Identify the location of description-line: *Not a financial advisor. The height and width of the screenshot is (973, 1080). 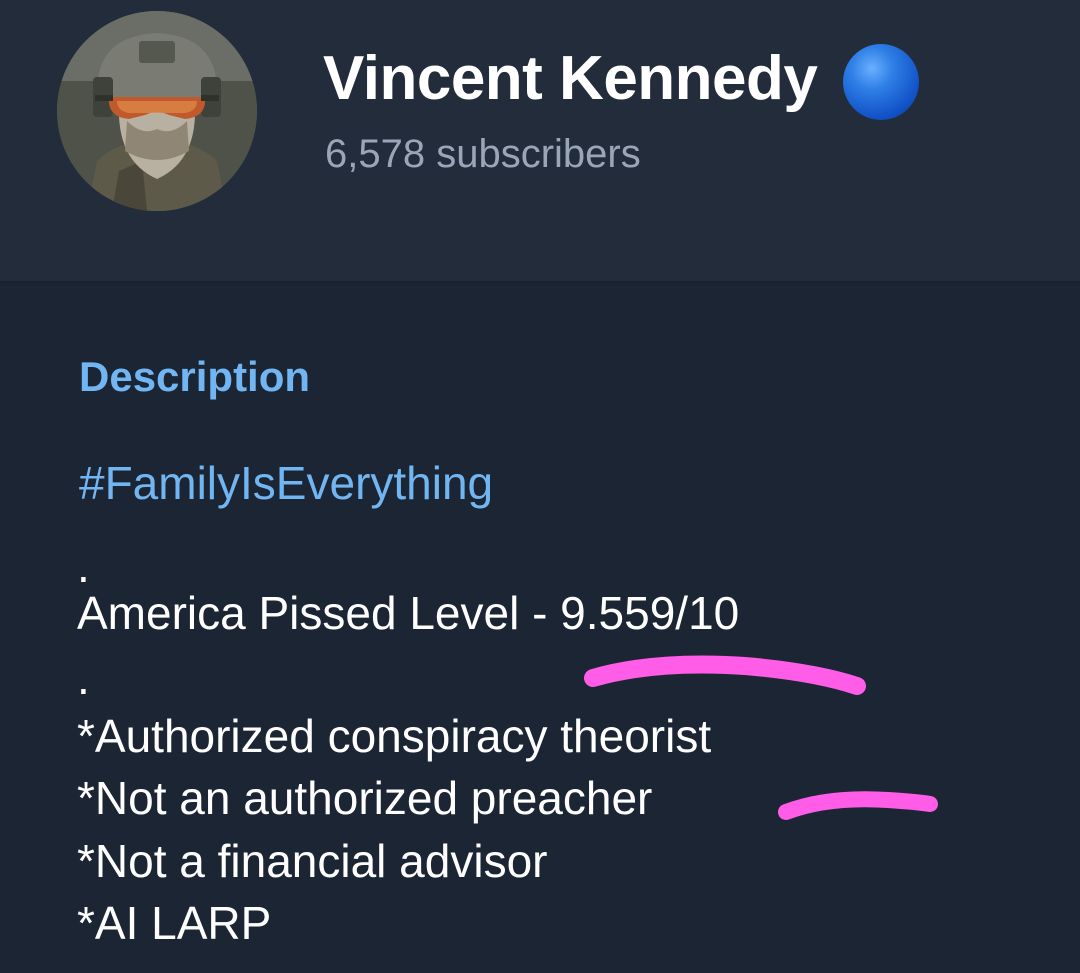
(312, 861).